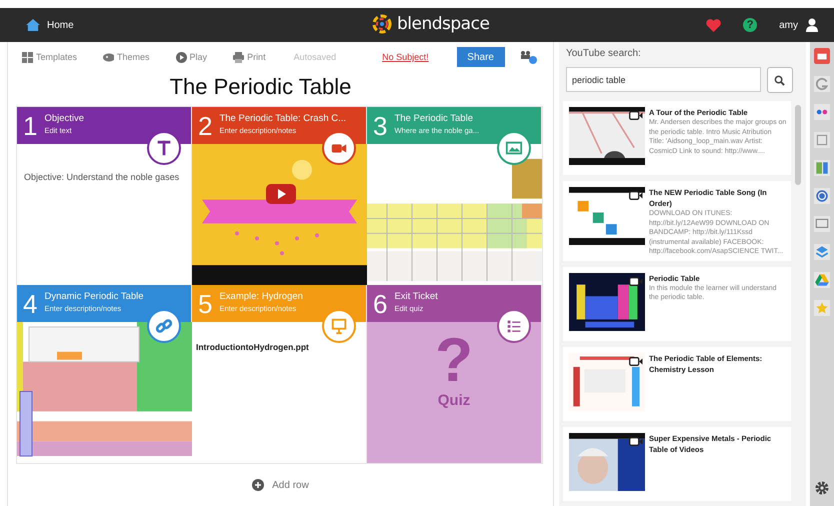  Describe the element at coordinates (205, 126) in the screenshot. I see `tile-number: 2` at that location.